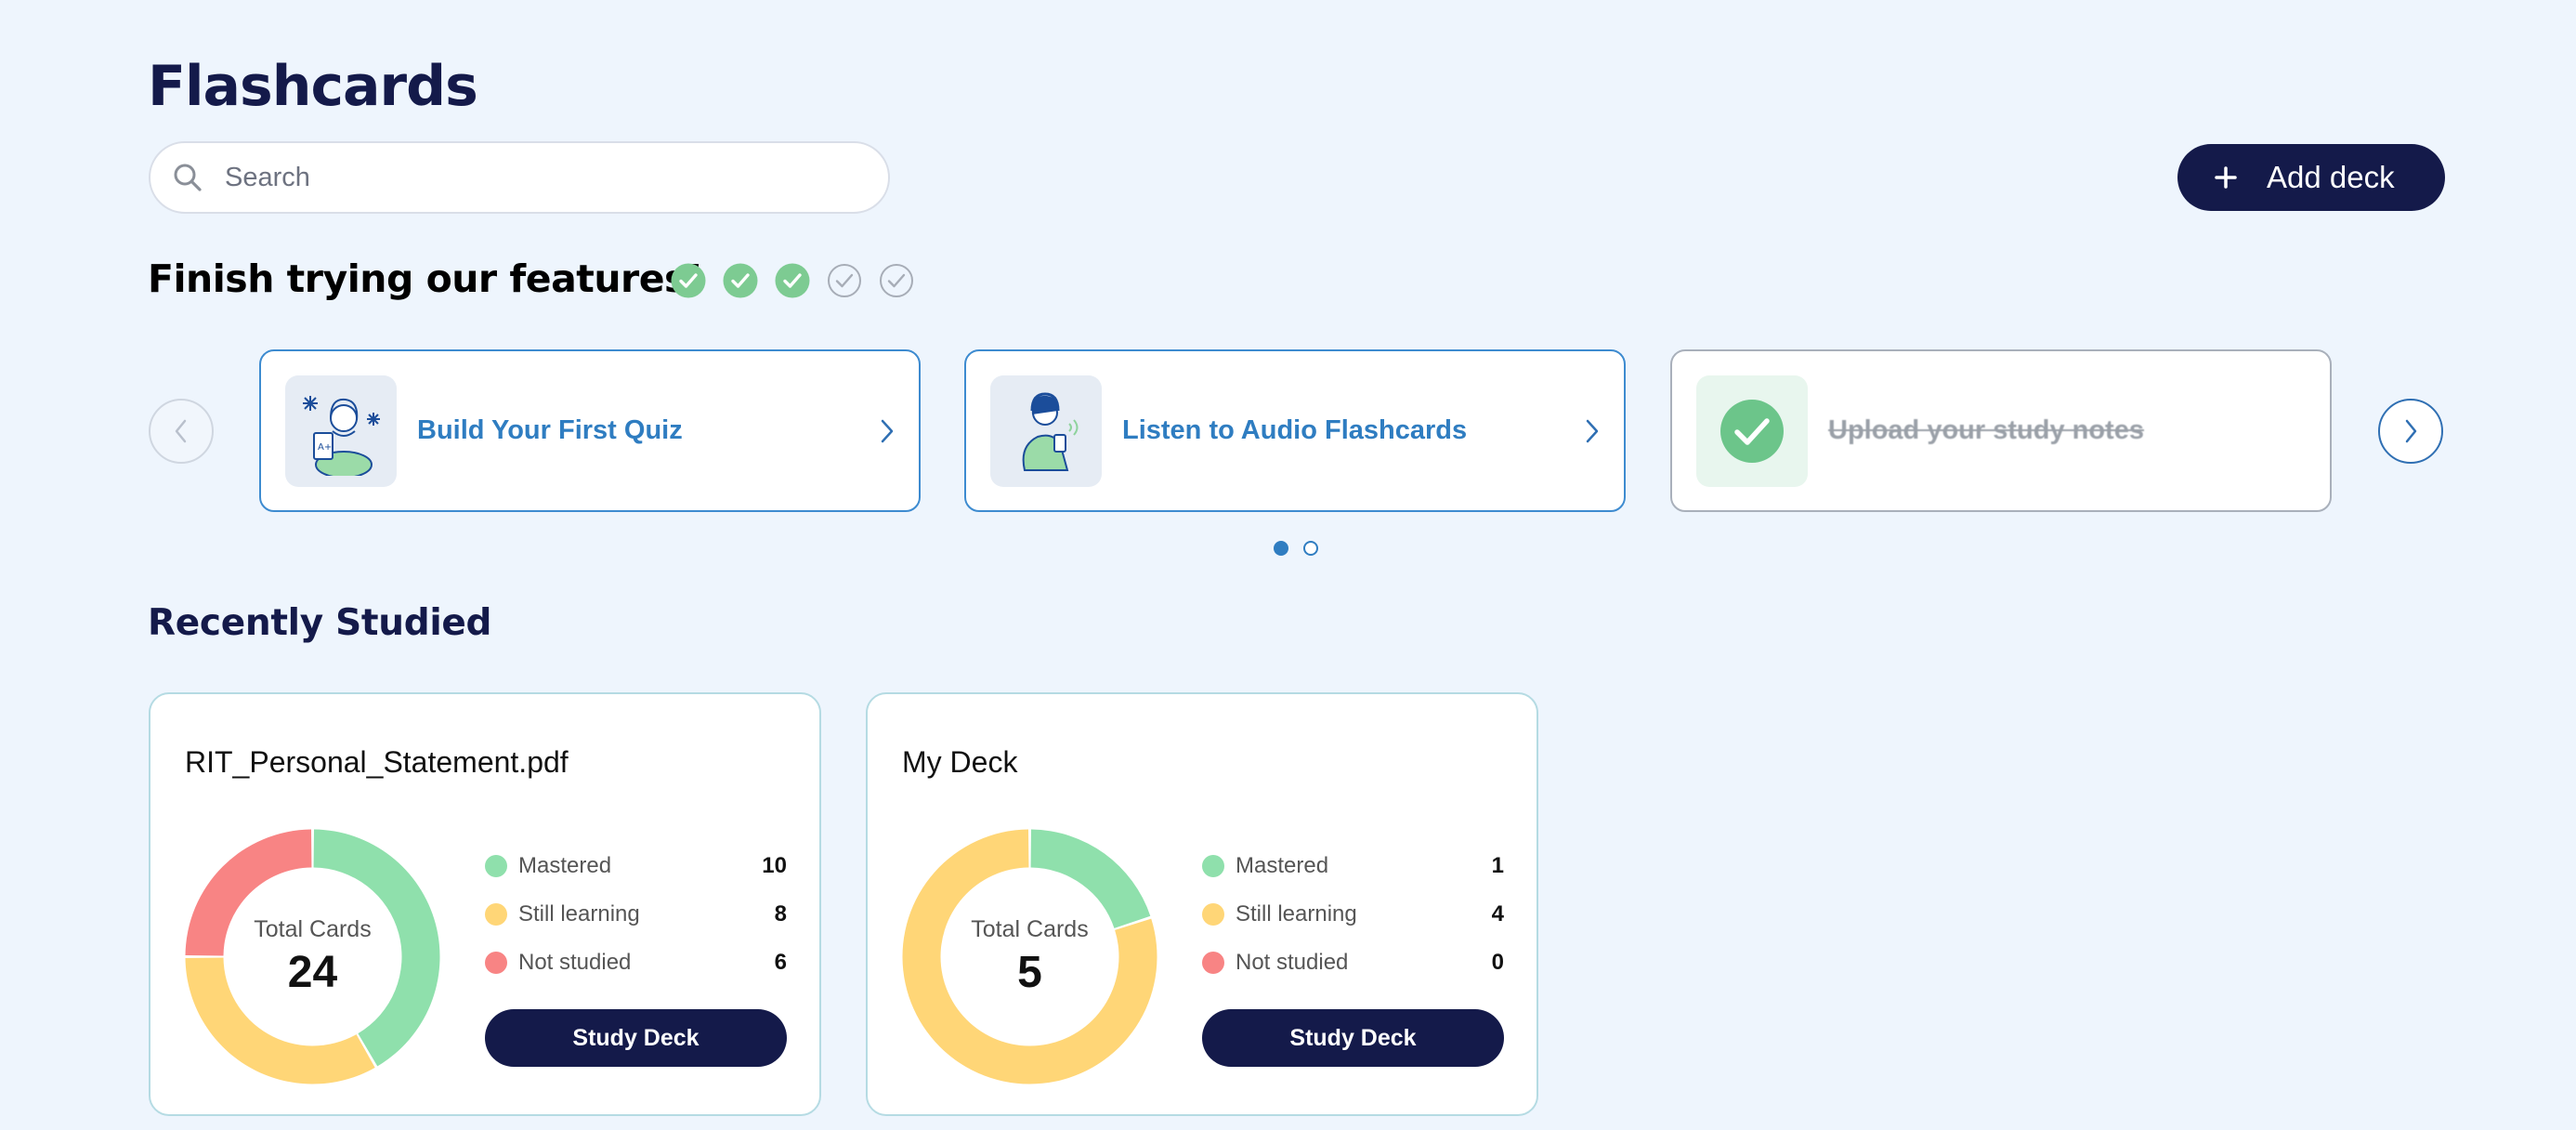  I want to click on feature-label: Build Your First Quiz, so click(550, 430).